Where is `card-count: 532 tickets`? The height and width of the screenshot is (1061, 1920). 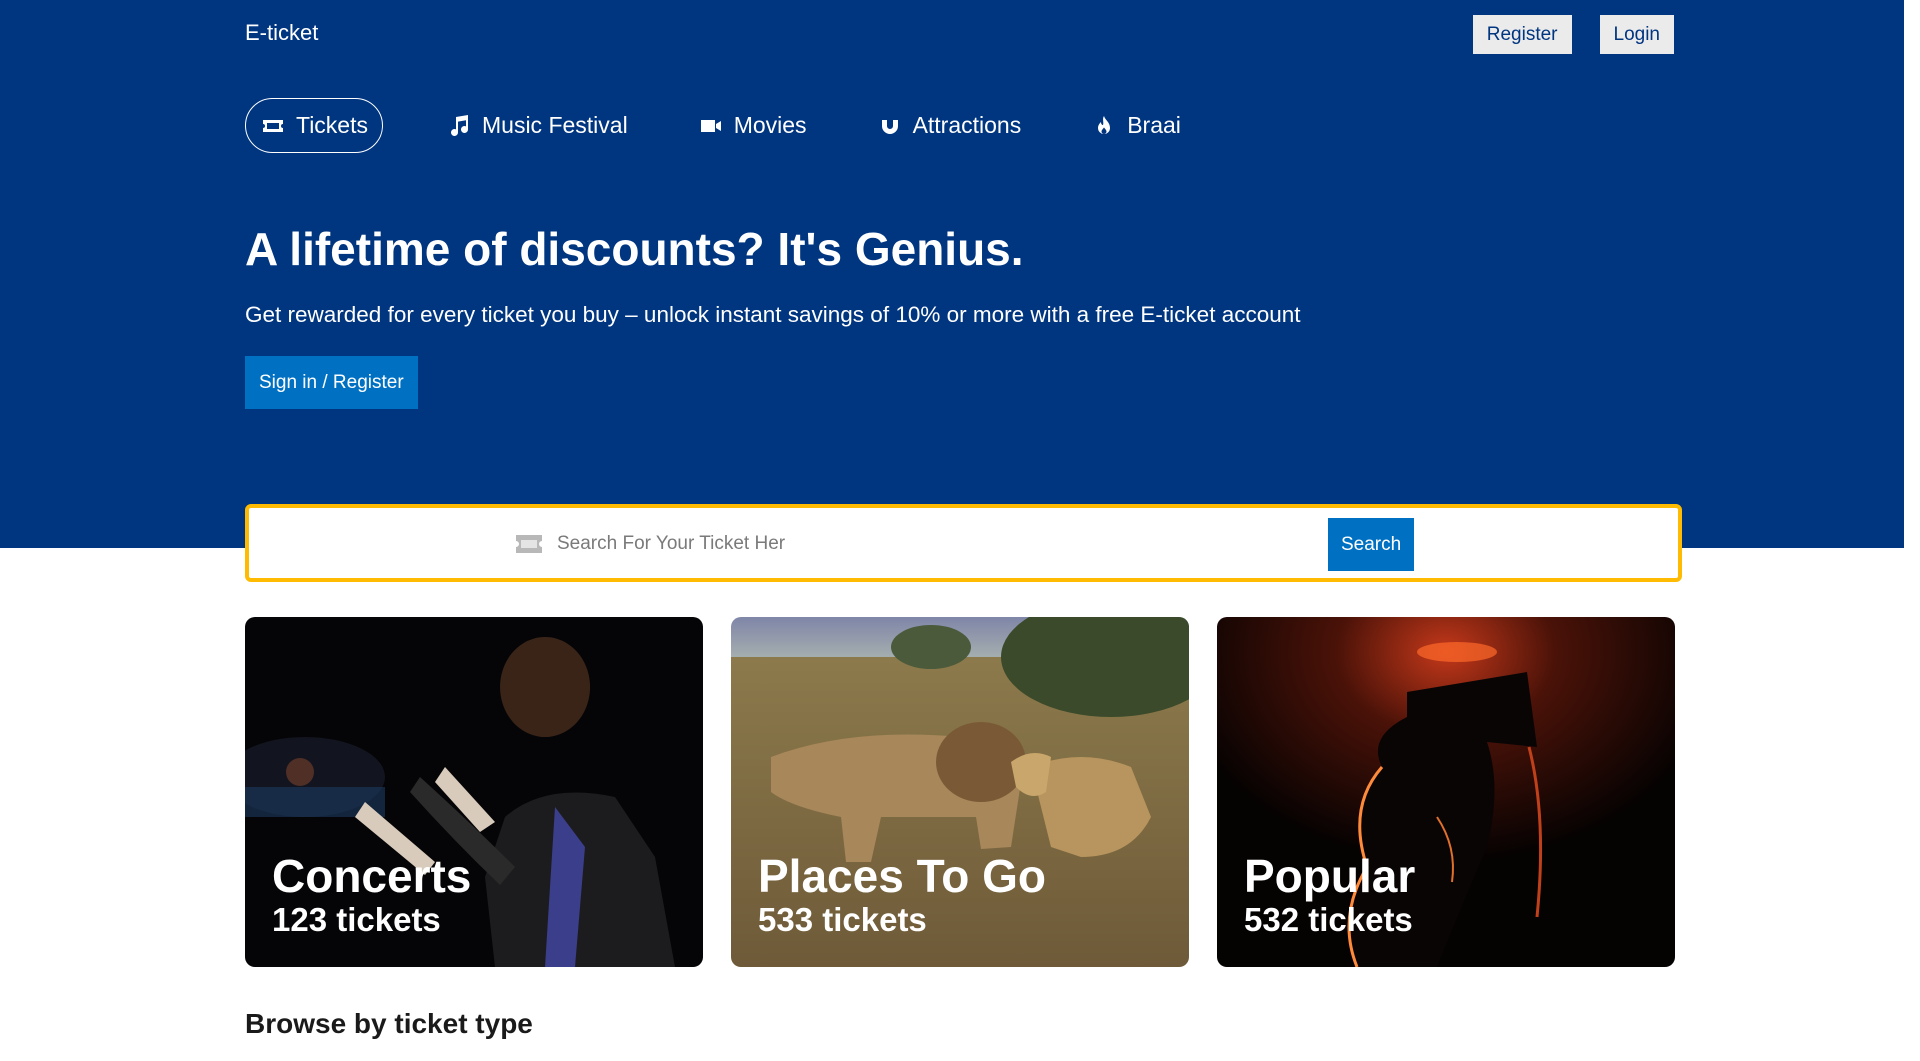
card-count: 532 tickets is located at coordinates (1328, 919).